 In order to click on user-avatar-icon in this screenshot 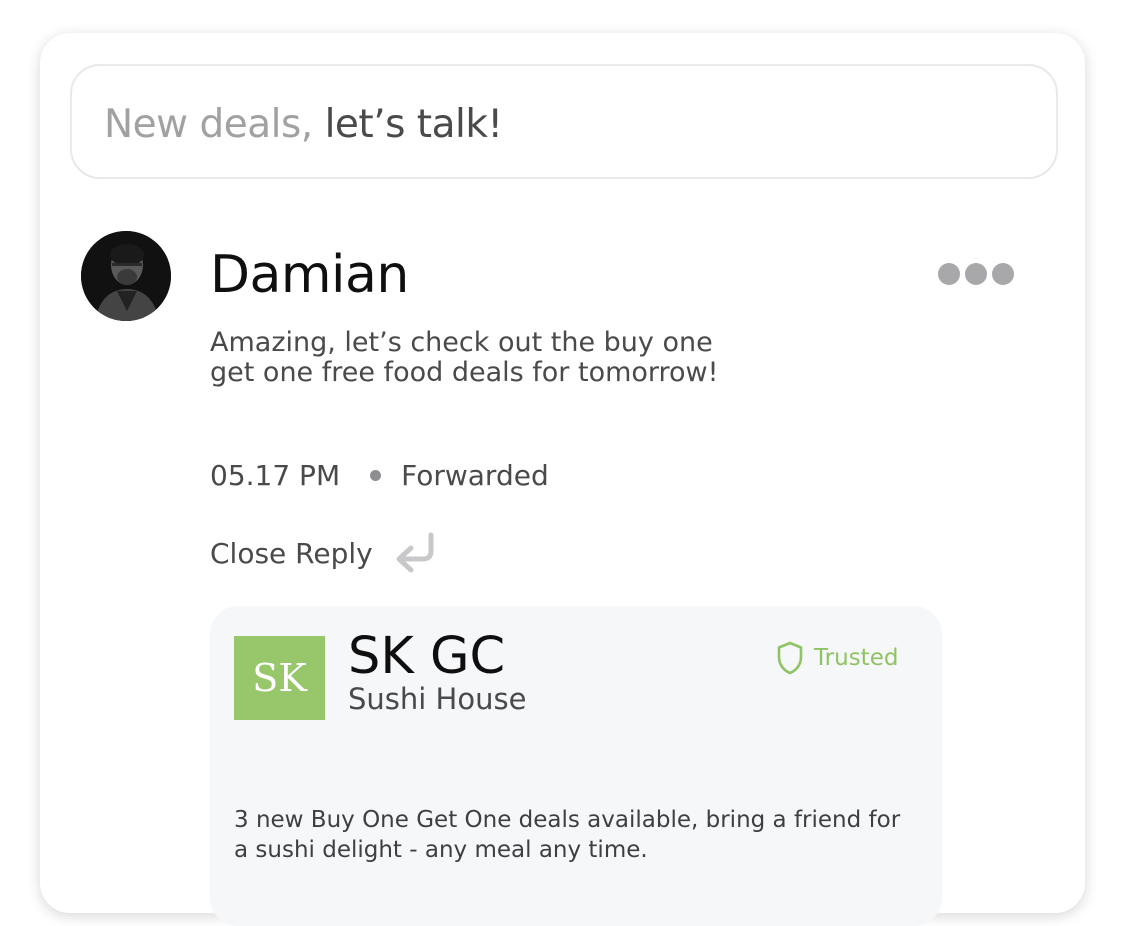, I will do `click(126, 276)`.